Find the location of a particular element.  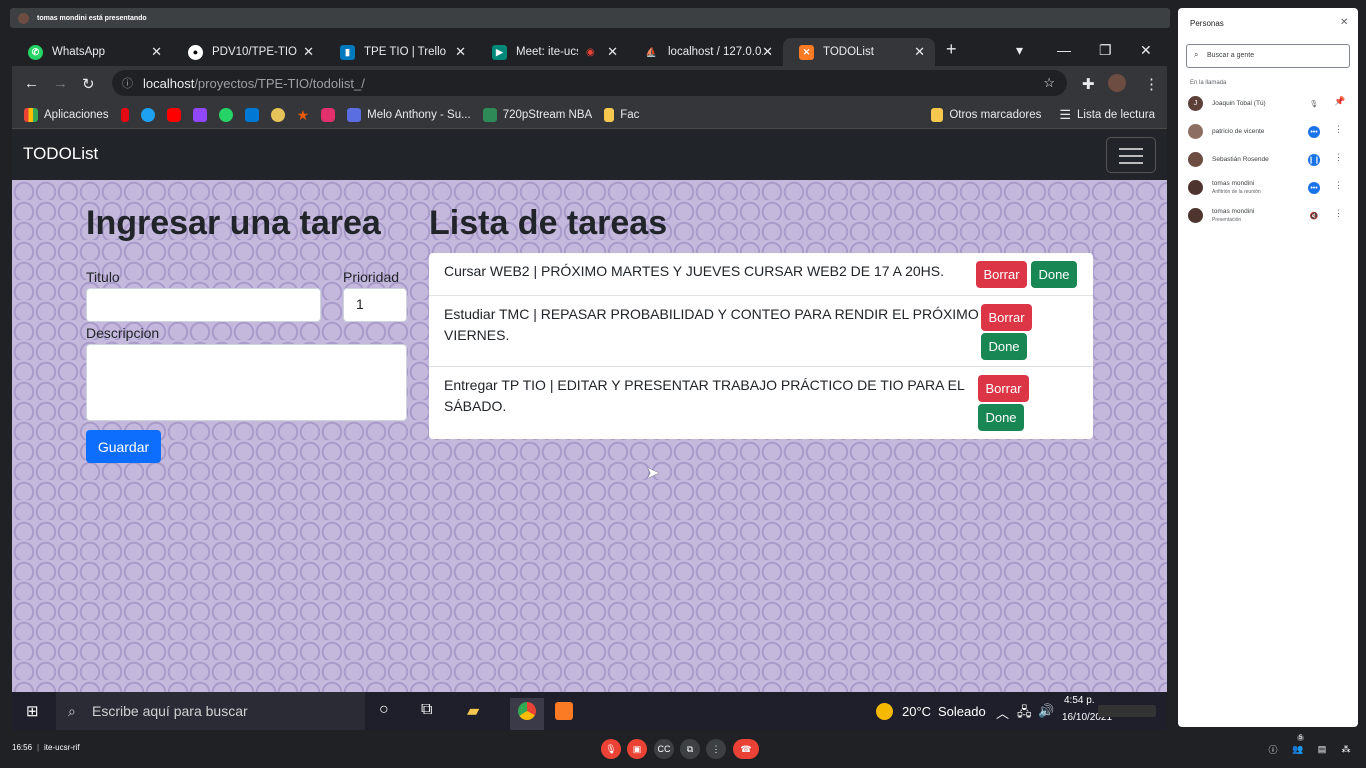

bookmark-star-icon: ☆ is located at coordinates (1049, 83).